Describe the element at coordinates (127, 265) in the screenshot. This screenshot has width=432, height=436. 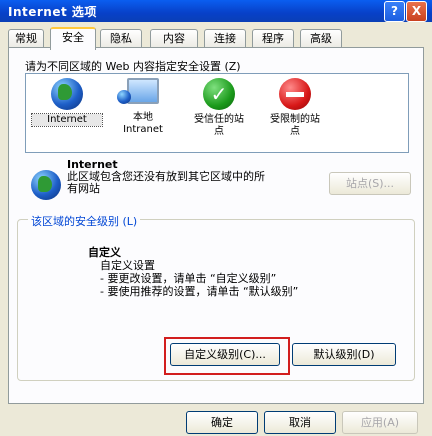
I see `level-line: 自定义设置` at that location.